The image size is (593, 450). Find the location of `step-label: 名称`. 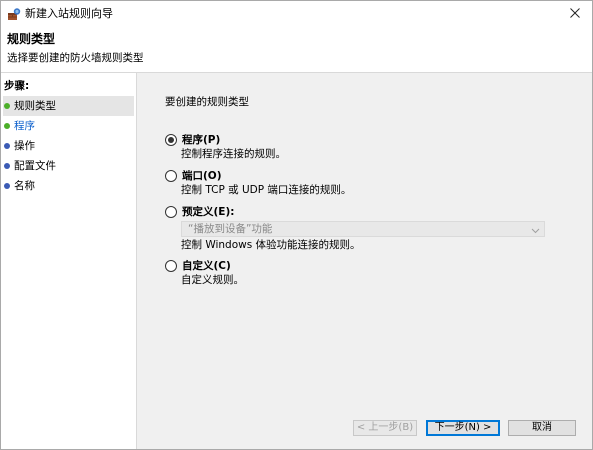

step-label: 名称 is located at coordinates (24, 186).